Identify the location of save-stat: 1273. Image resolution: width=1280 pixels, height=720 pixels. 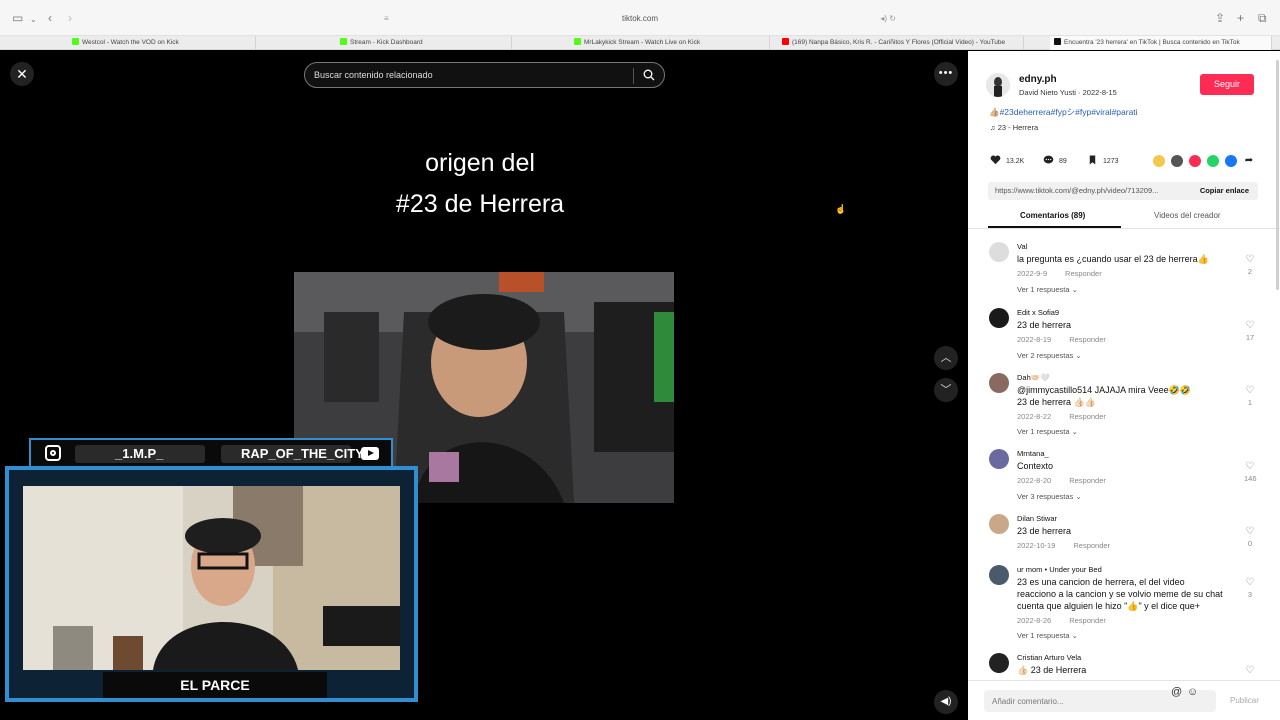
(1103, 160).